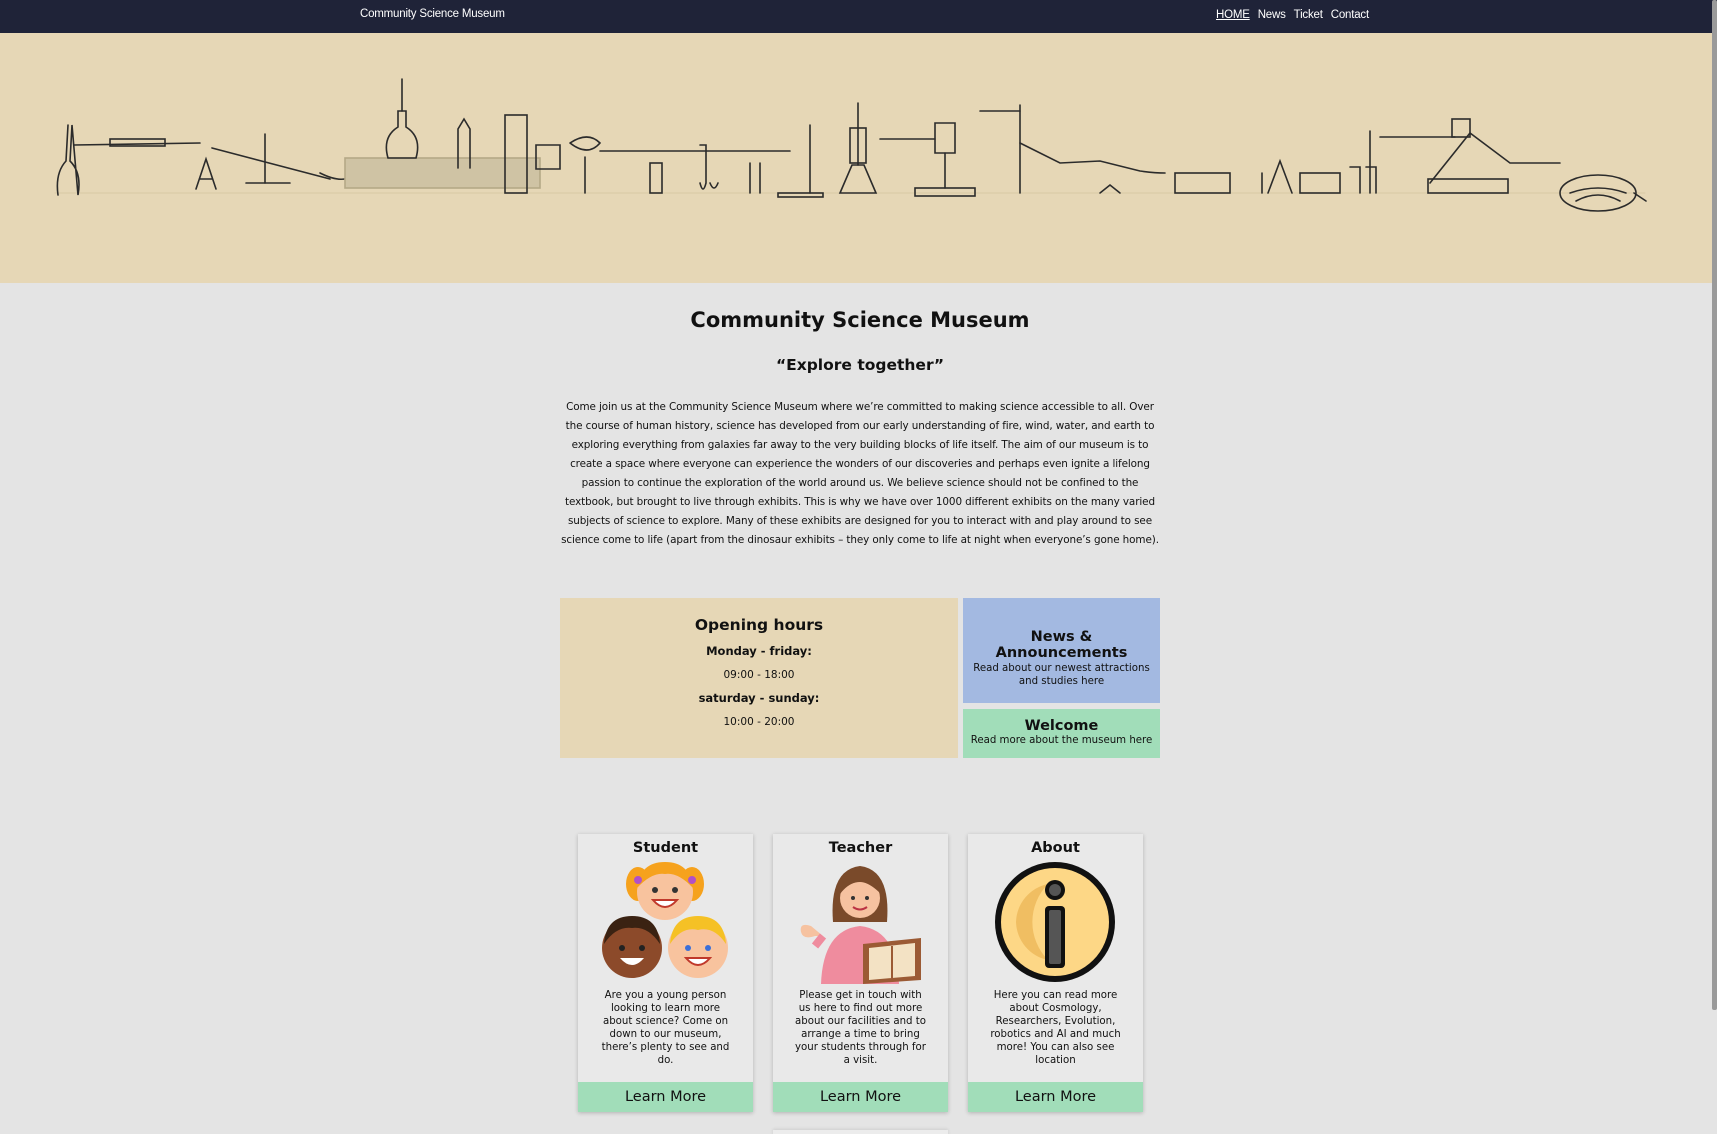  I want to click on nav-link-news: News, so click(1272, 15).